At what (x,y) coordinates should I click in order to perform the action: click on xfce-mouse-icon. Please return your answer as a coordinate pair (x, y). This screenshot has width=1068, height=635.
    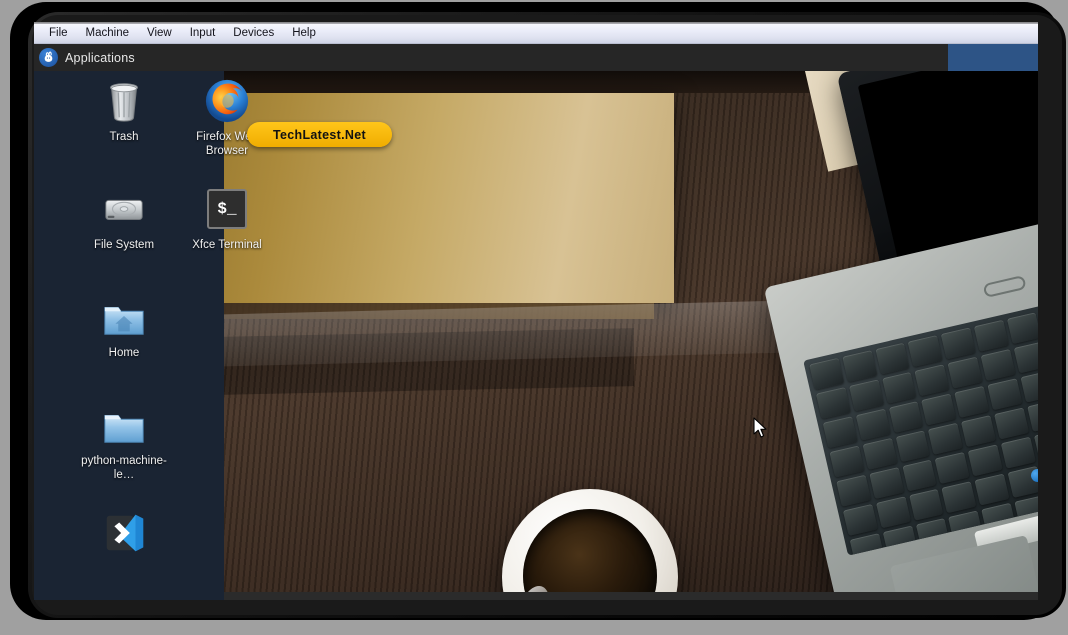
    Looking at the image, I should click on (48, 57).